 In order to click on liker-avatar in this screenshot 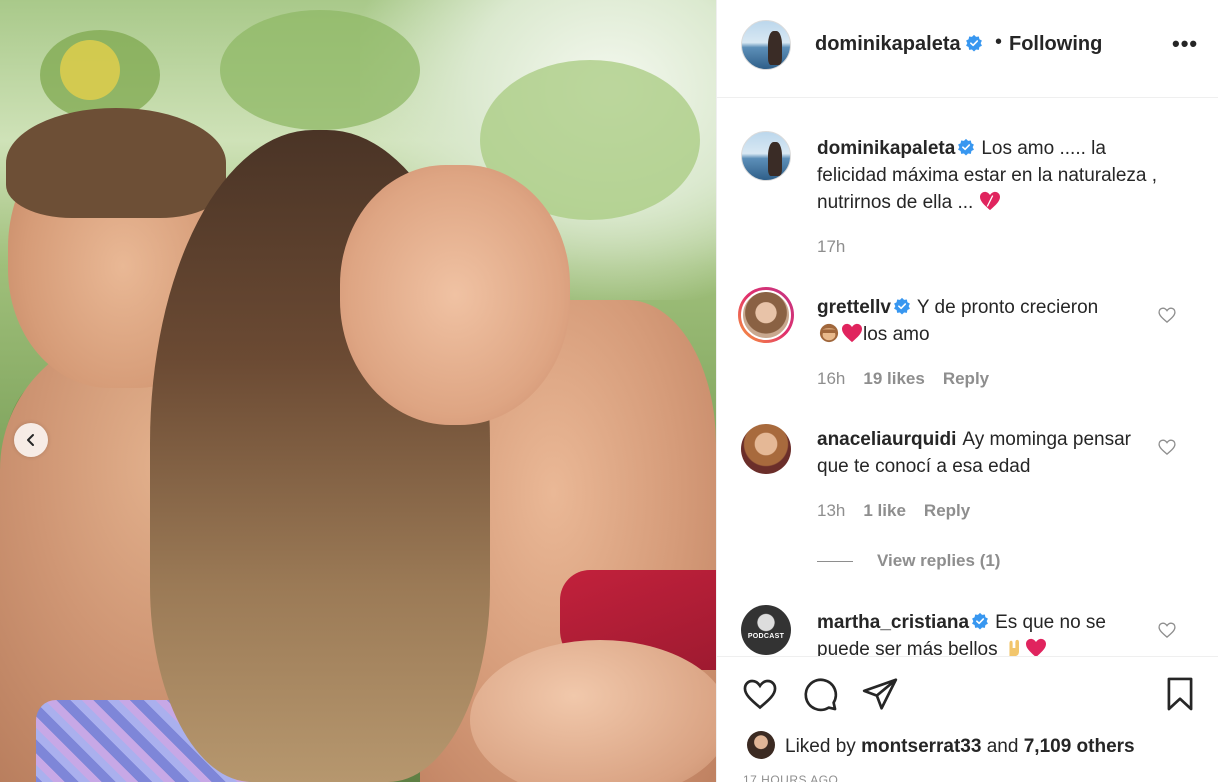, I will do `click(761, 745)`.